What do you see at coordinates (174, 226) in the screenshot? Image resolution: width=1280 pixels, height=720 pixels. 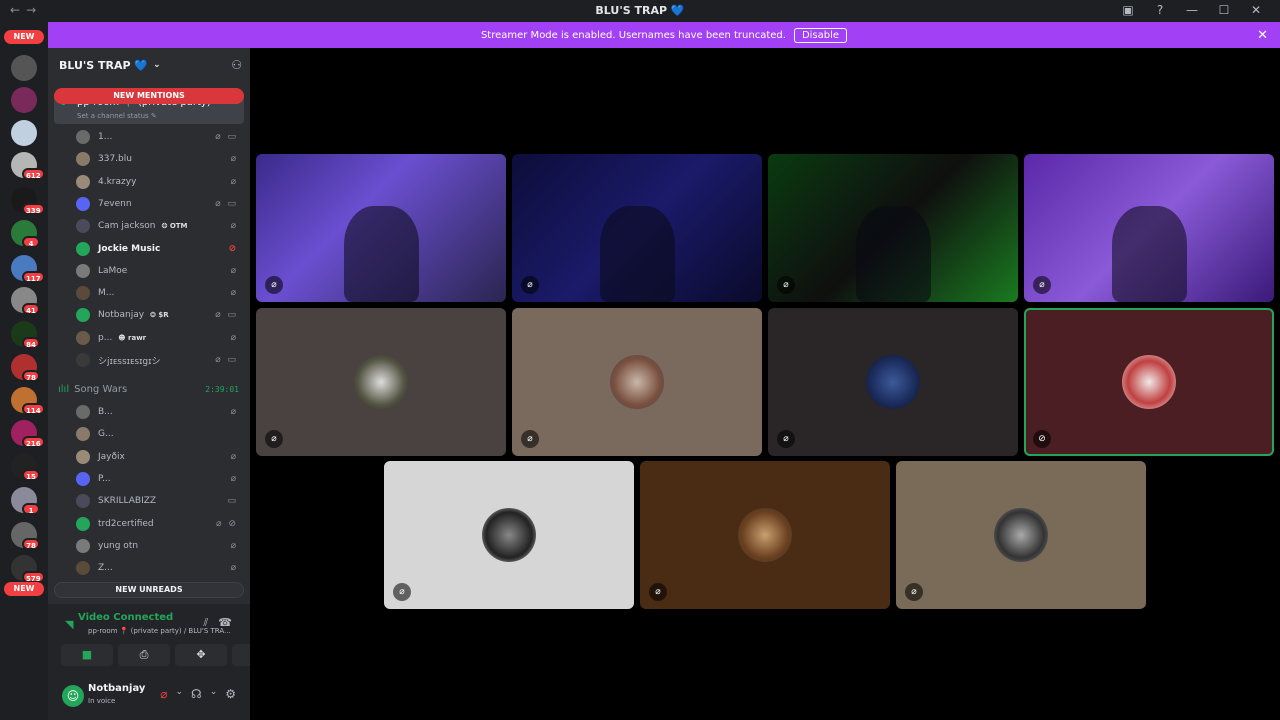 I see `member-tag: ❂ OTM` at bounding box center [174, 226].